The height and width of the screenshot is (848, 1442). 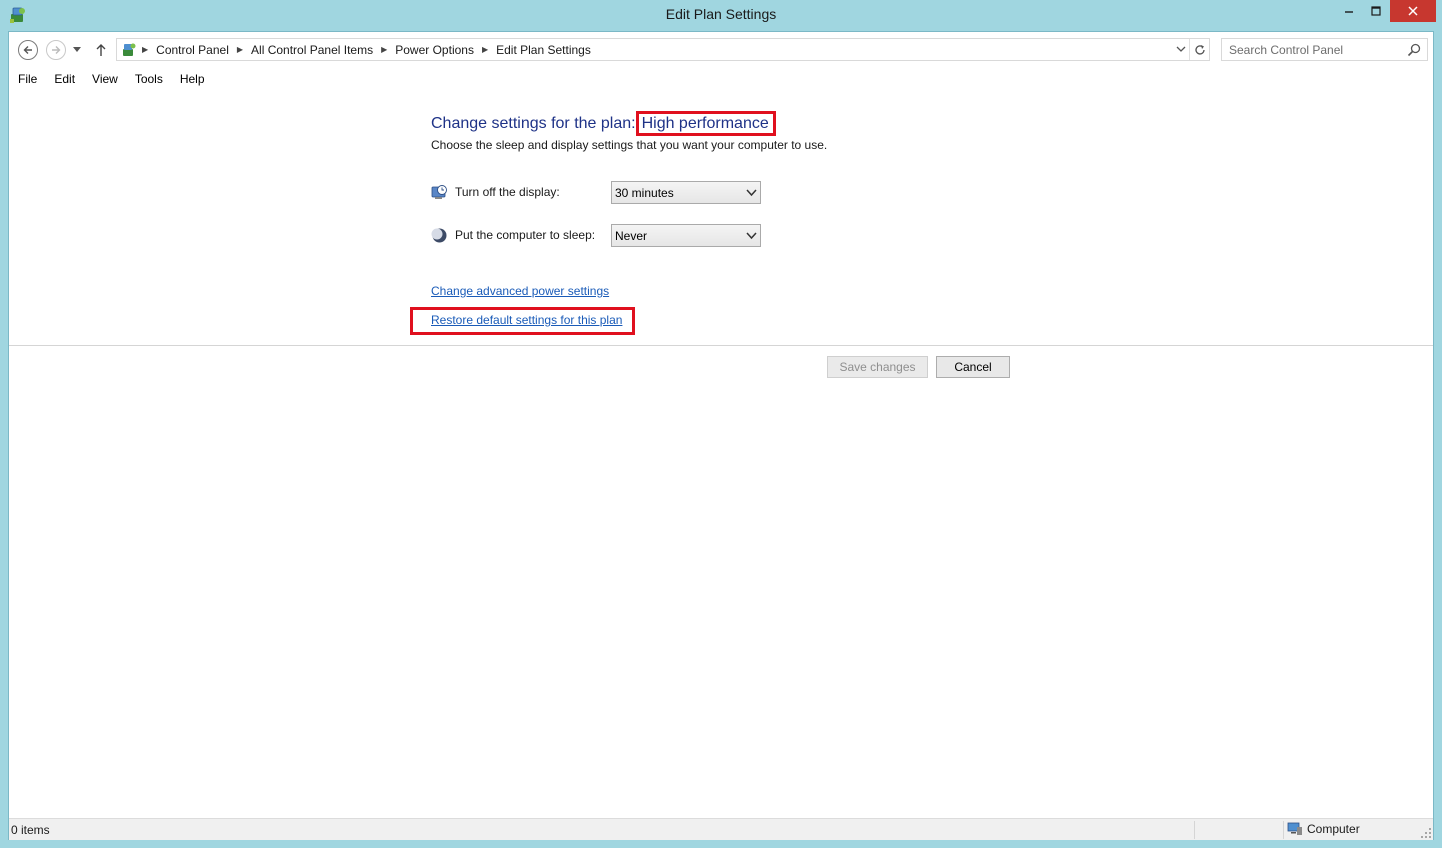 What do you see at coordinates (64, 79) in the screenshot?
I see `menu-edit: Edit` at bounding box center [64, 79].